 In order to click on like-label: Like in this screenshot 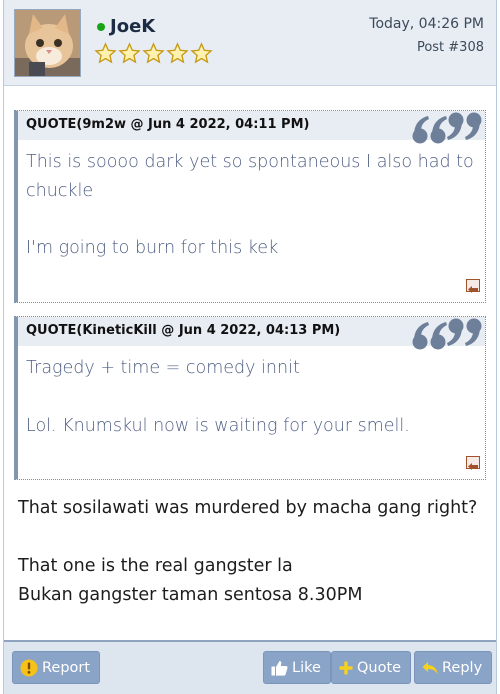, I will do `click(306, 667)`.